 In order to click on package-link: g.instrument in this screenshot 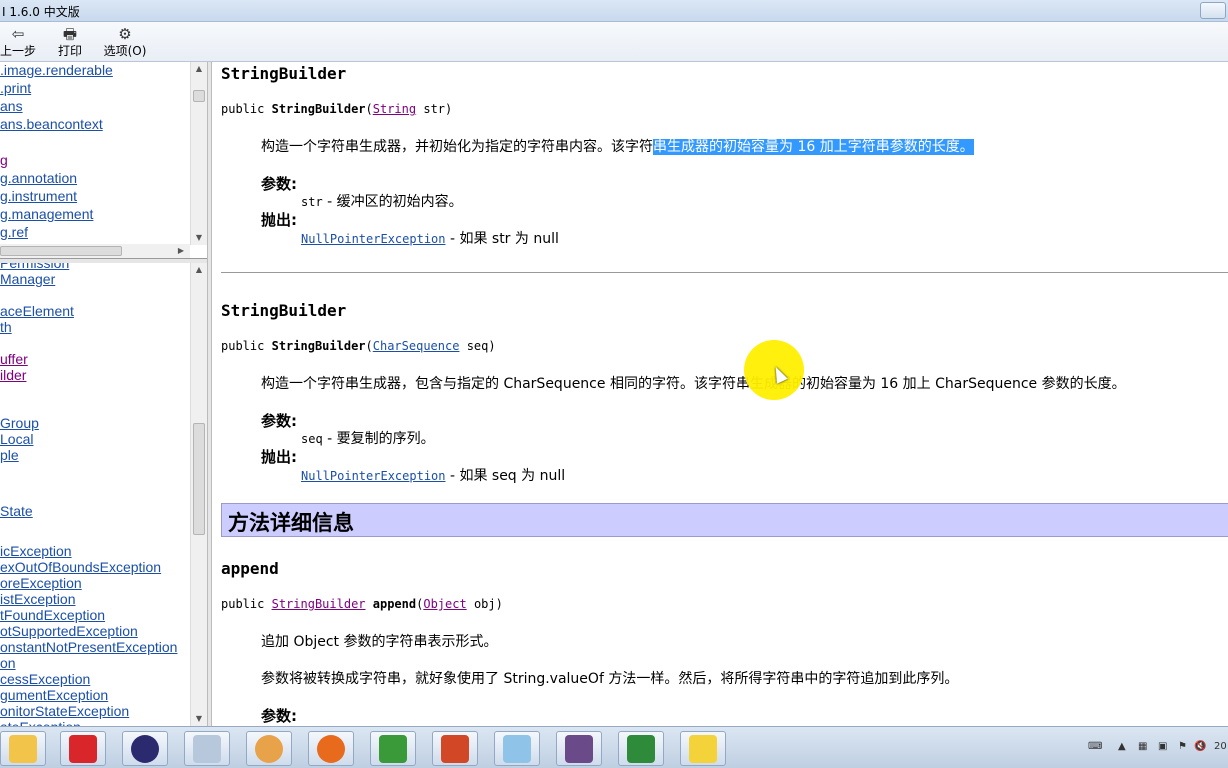, I will do `click(38, 196)`.